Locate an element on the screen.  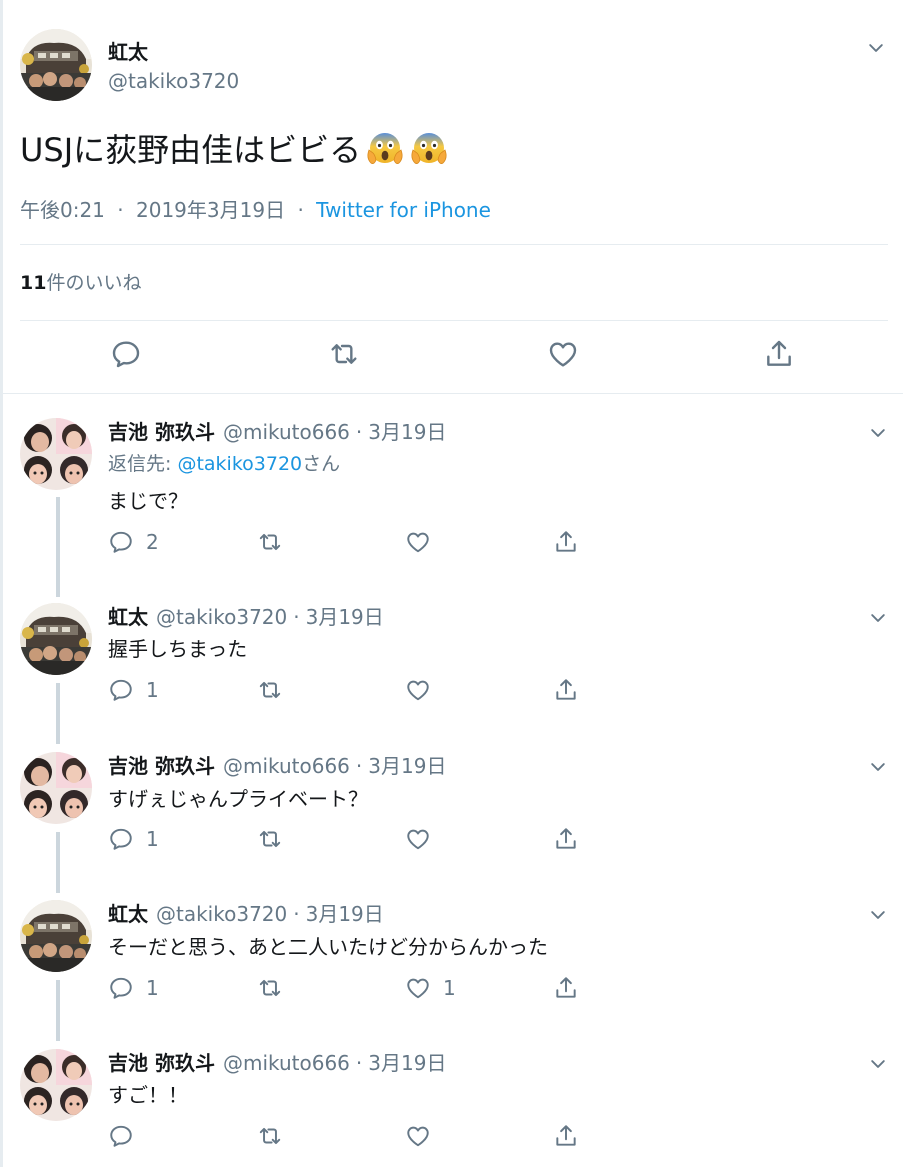
reply-count: 1 is located at coordinates (152, 690).